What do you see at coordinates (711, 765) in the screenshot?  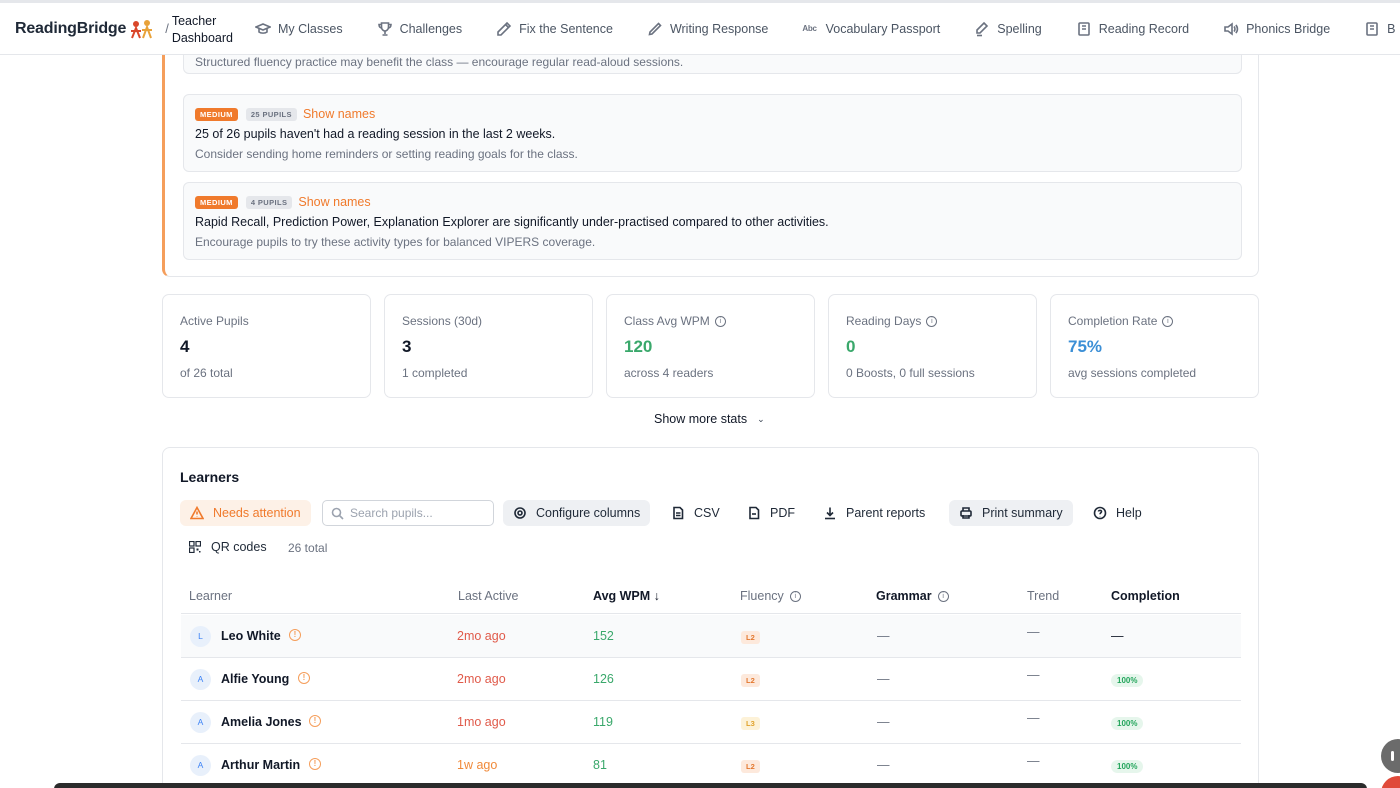 I see `table-row: A Arthur Martin ! 1w ago 81 L2 — — 100%` at bounding box center [711, 765].